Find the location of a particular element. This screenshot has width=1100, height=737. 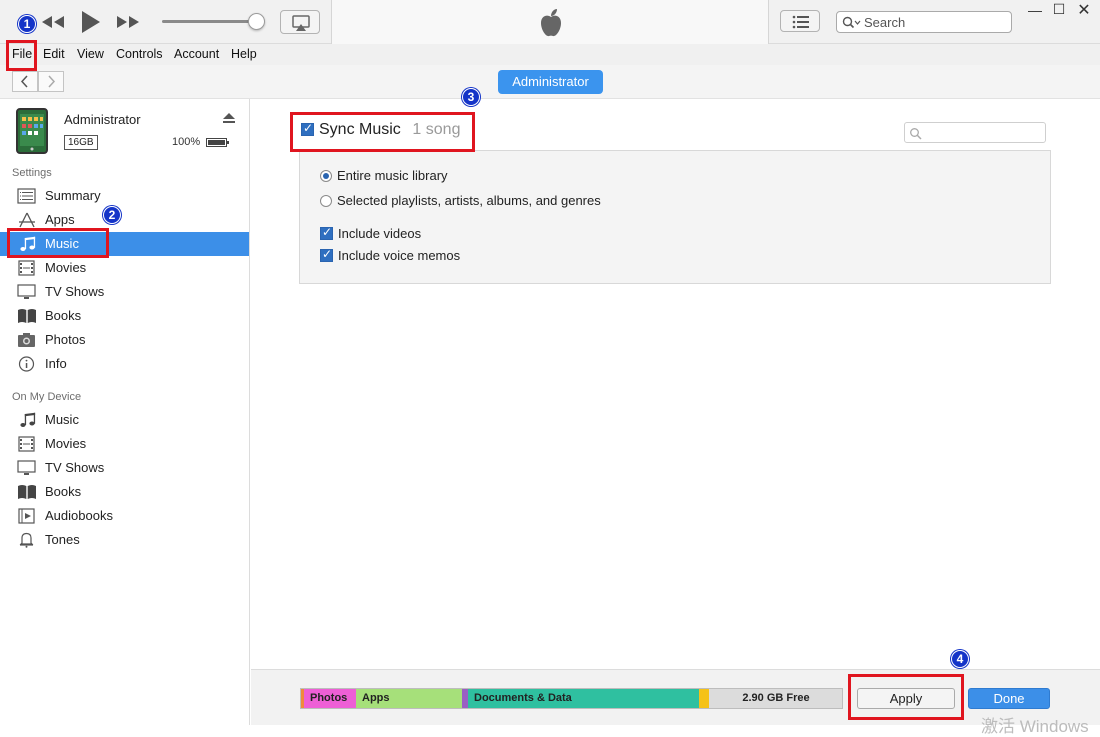

device-item-tv-shows: TV Shows is located at coordinates (124, 468).